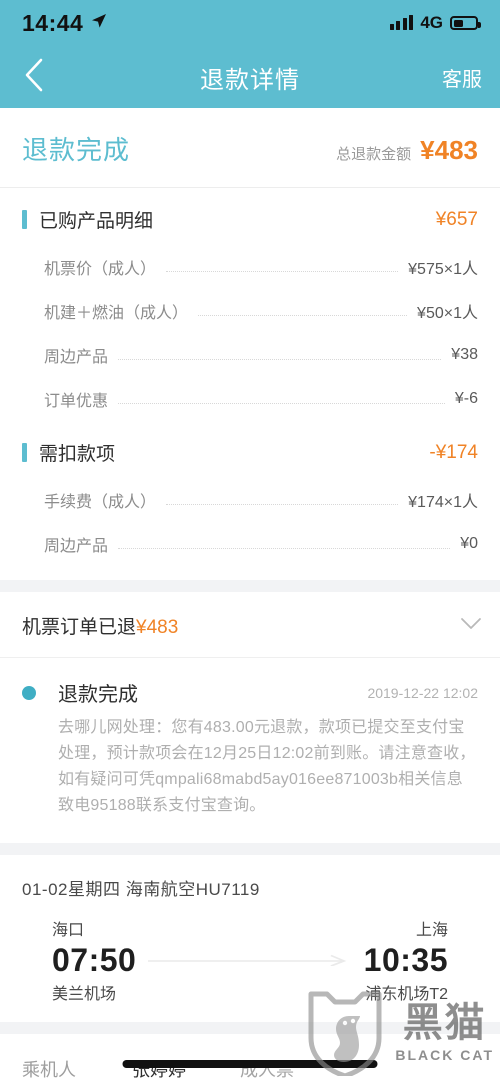 The width and height of the screenshot is (500, 1082). What do you see at coordinates (431, 22) in the screenshot?
I see `network-type-label: 4G` at bounding box center [431, 22].